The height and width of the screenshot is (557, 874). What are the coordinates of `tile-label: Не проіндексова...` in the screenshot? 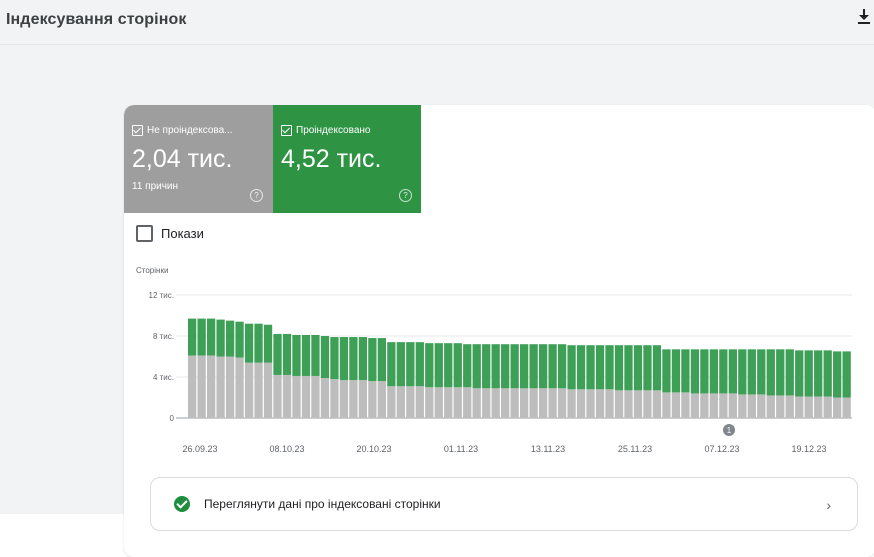 It's located at (190, 130).